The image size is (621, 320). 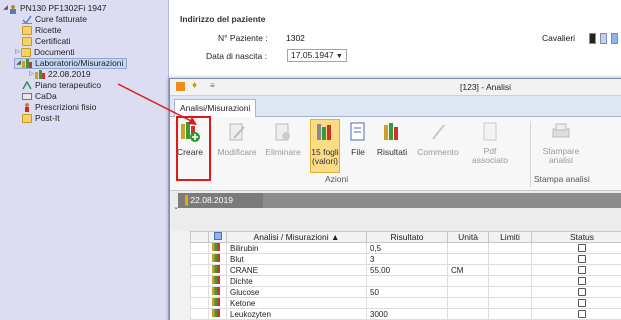 I want to click on chevron-down-icon: ⌄, so click(x=176, y=207).